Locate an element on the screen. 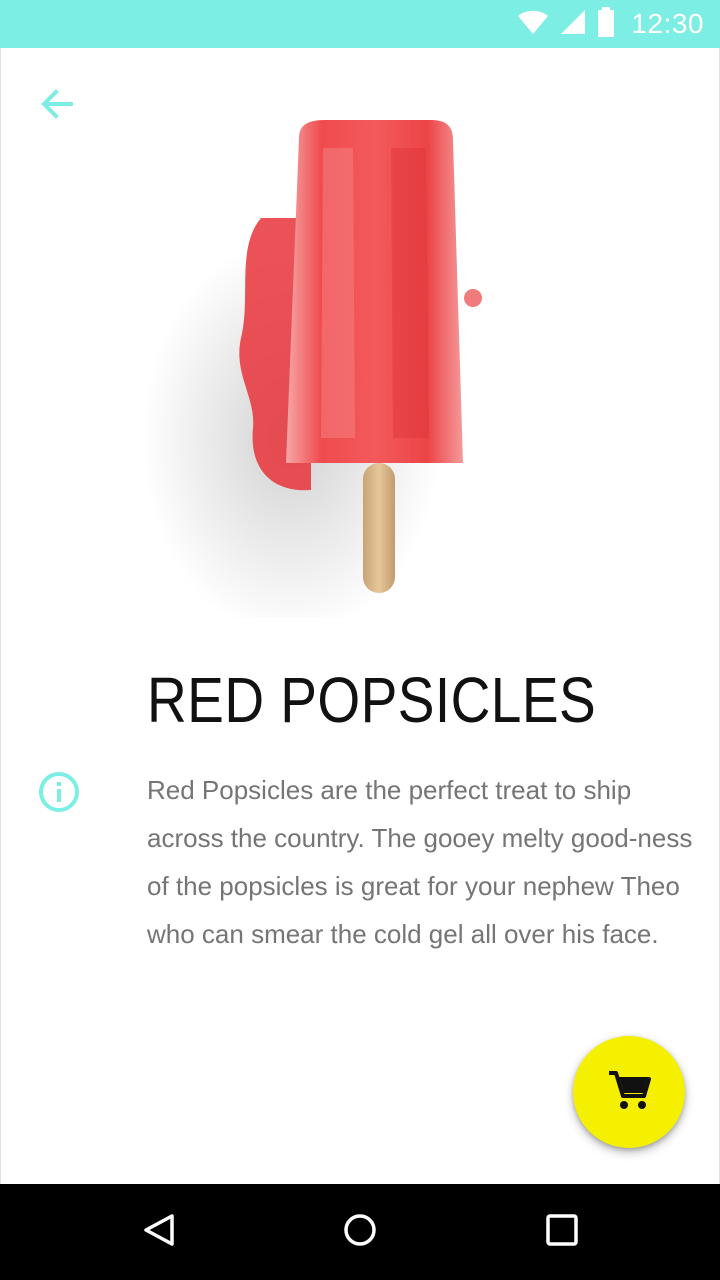 The width and height of the screenshot is (720, 1280). nav-home-button is located at coordinates (360, 1232).